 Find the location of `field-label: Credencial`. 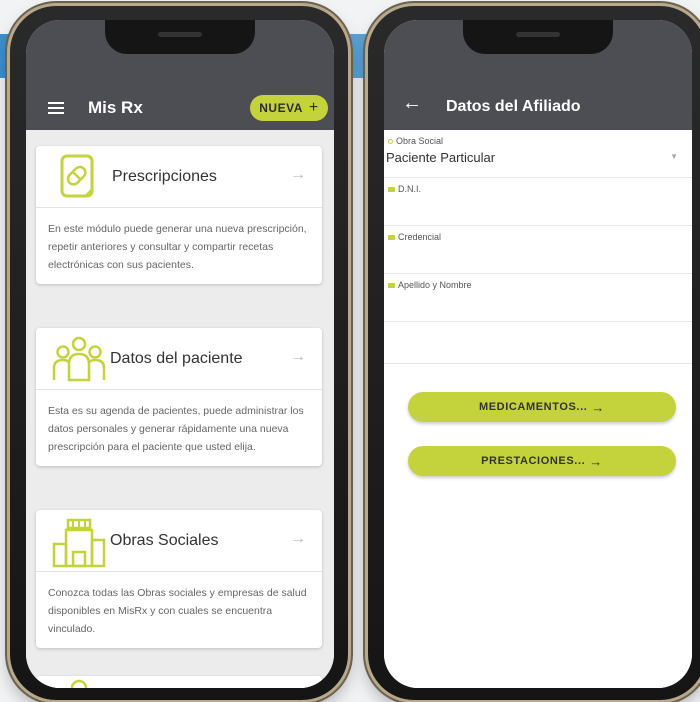

field-label: Credencial is located at coordinates (414, 237).